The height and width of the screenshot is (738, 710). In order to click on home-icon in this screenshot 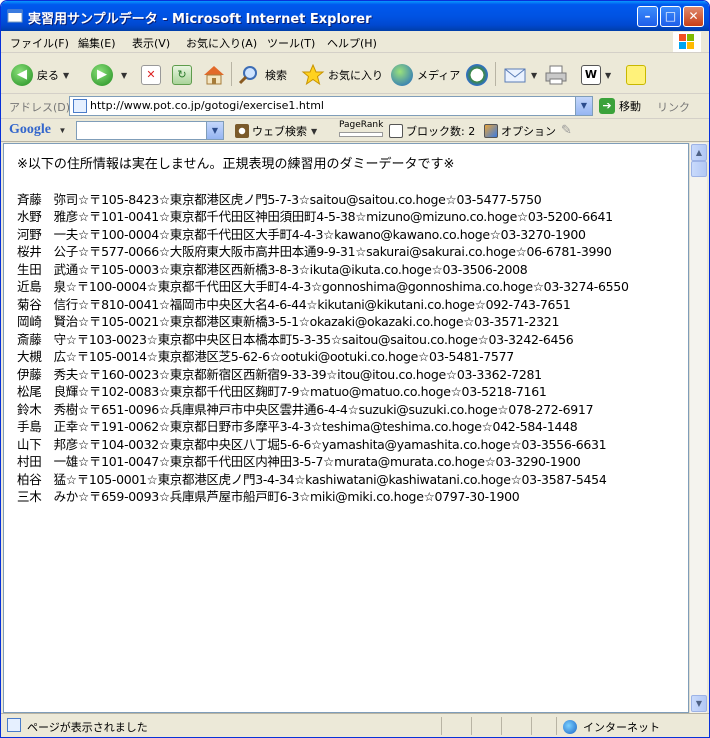, I will do `click(214, 75)`.